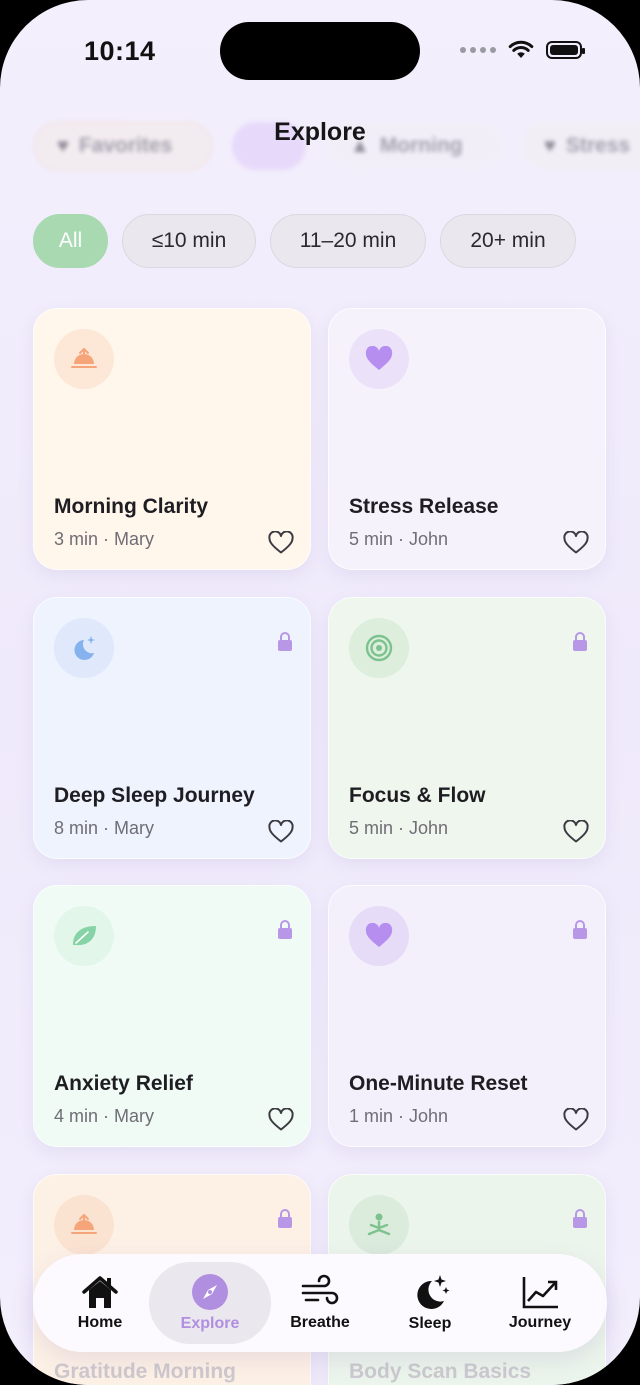  I want to click on card-meta: 3 min · Mary, so click(104, 539).